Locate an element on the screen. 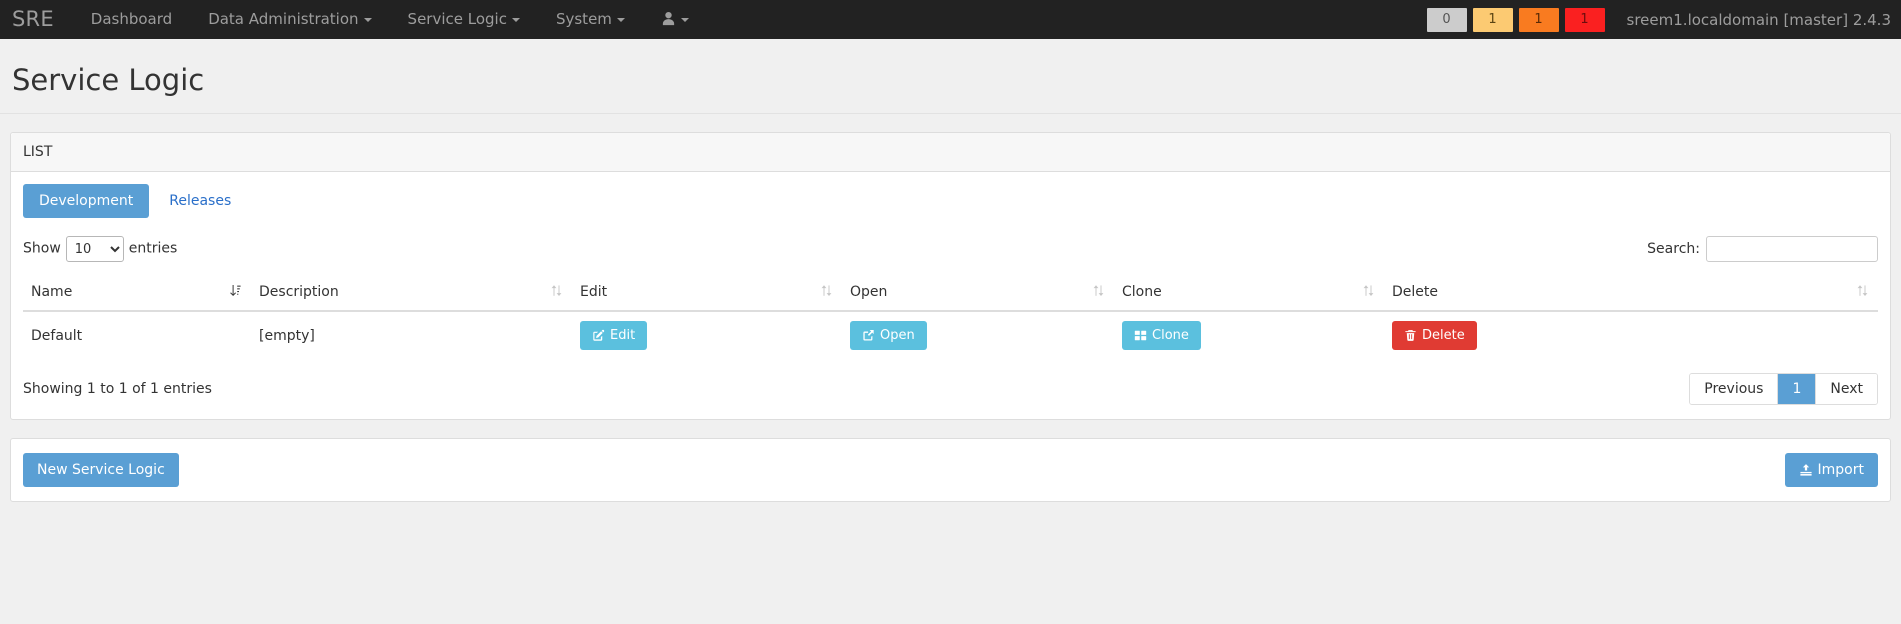  new-service-logic-button: New Service Logic is located at coordinates (101, 470).